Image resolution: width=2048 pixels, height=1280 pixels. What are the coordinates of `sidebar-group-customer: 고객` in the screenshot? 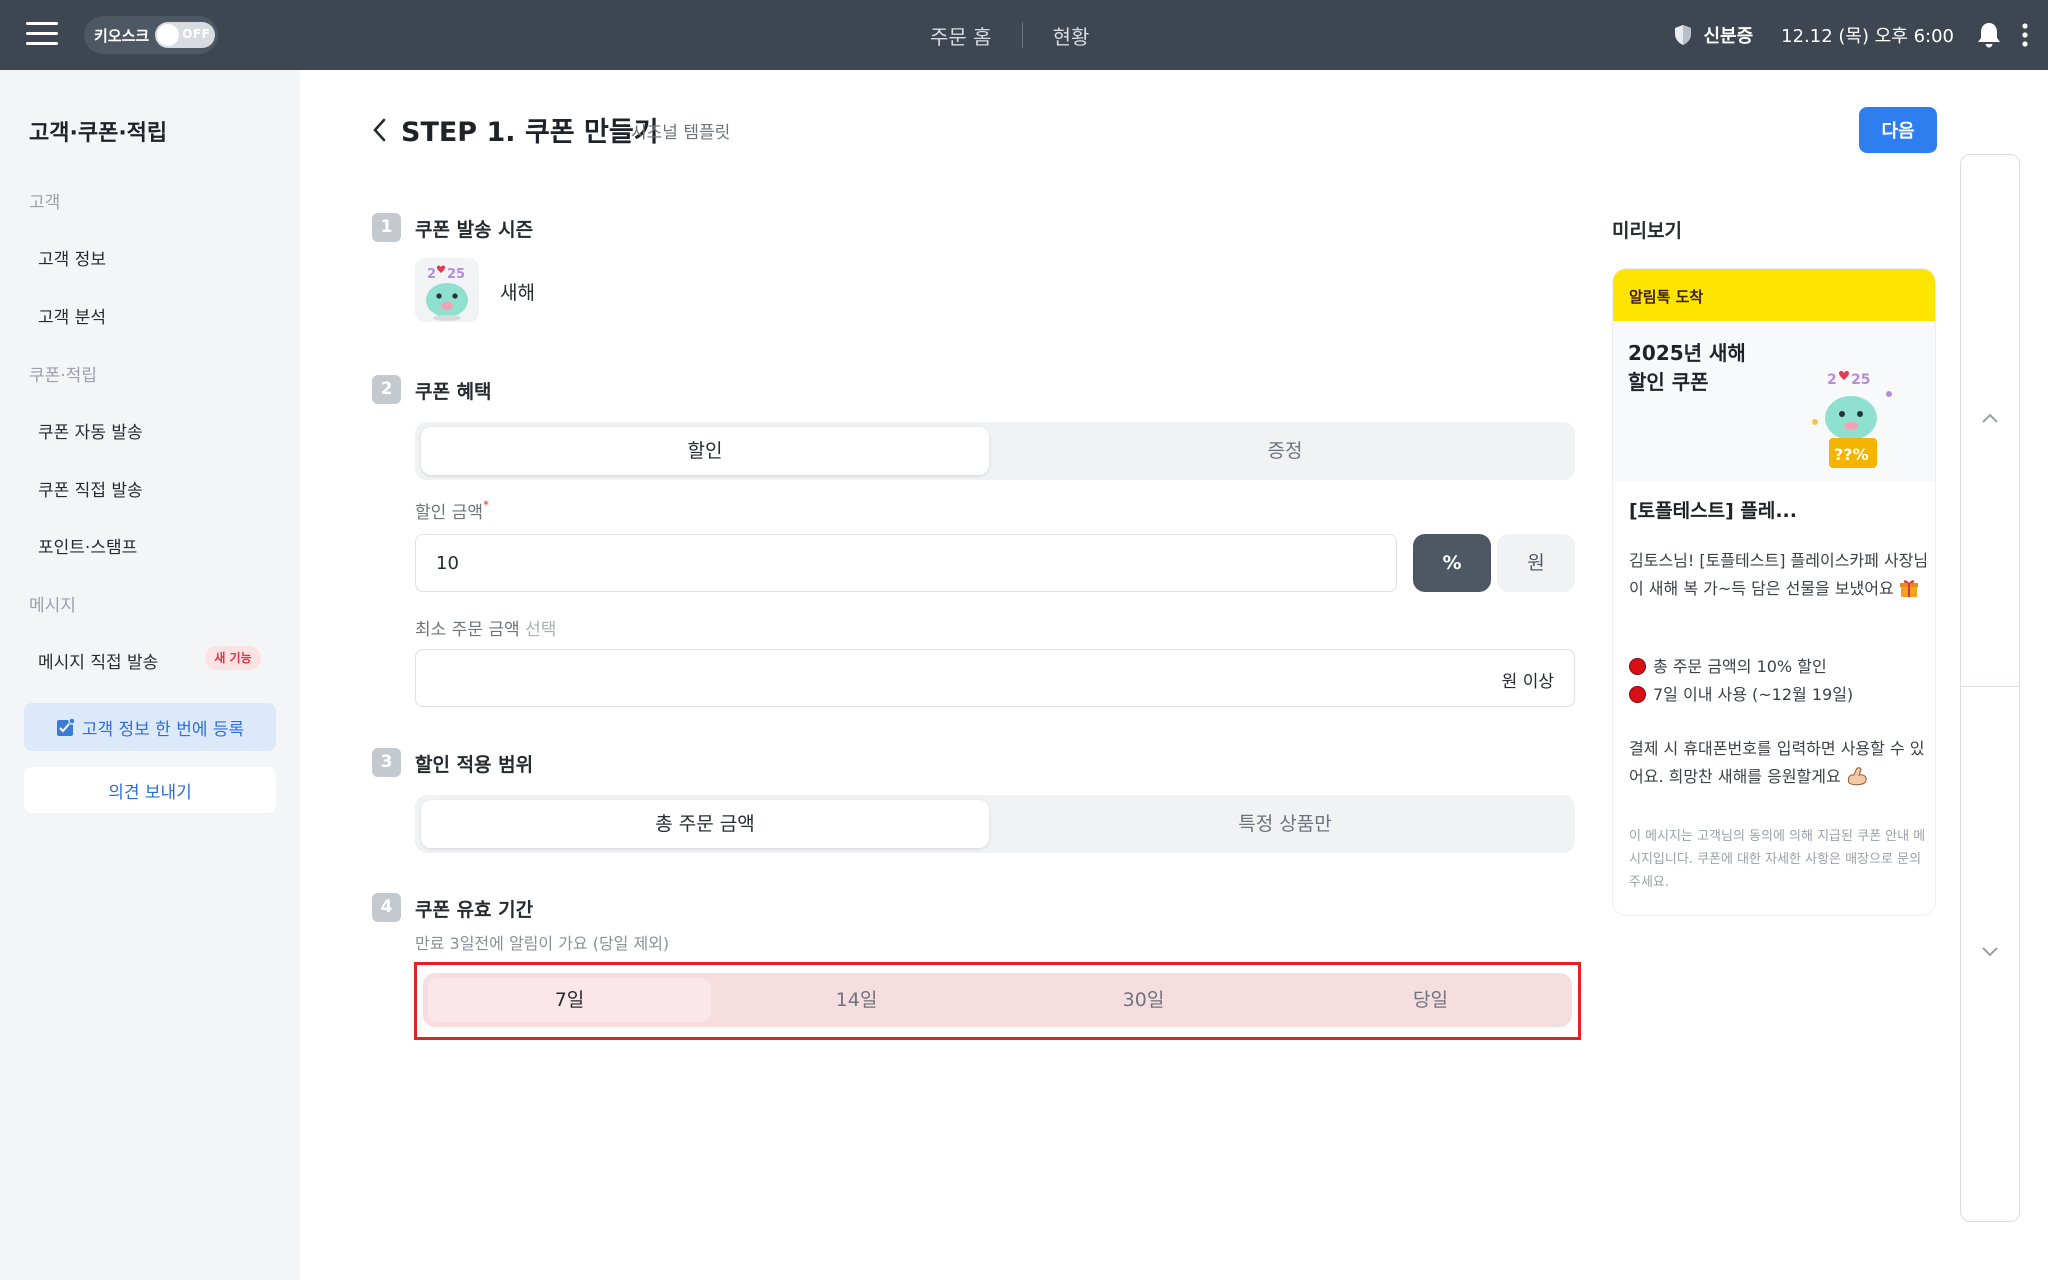 It's located at (45, 203).